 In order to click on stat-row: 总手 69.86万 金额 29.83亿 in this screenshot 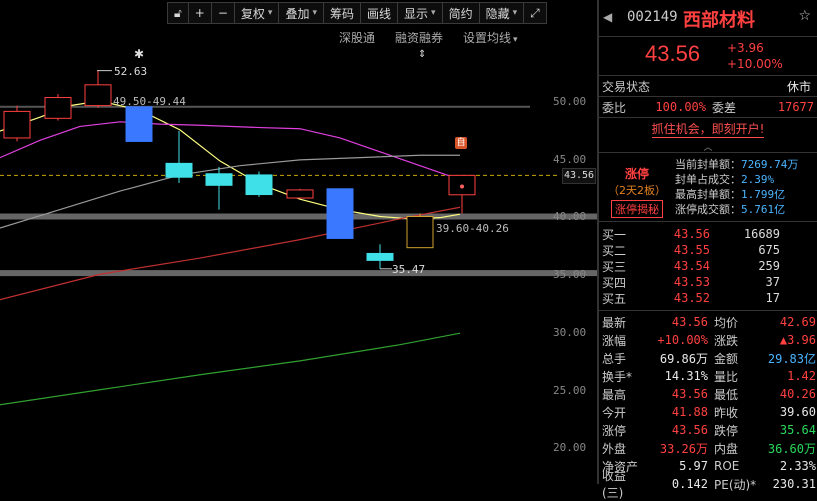, I will do `click(708, 358)`.